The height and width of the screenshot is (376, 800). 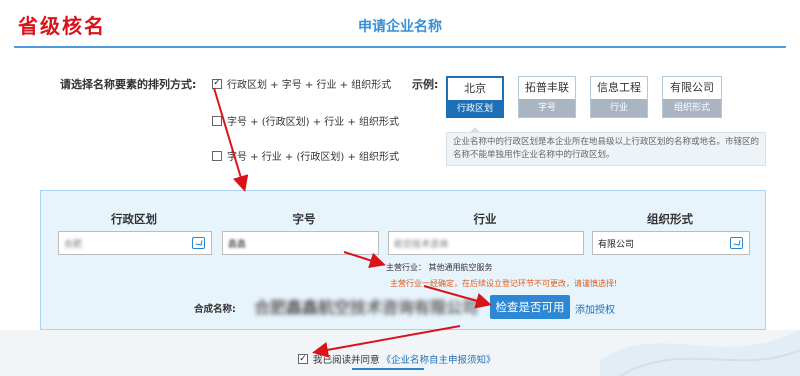 I want to click on industry-input: 航空技术咨询, so click(x=486, y=243).